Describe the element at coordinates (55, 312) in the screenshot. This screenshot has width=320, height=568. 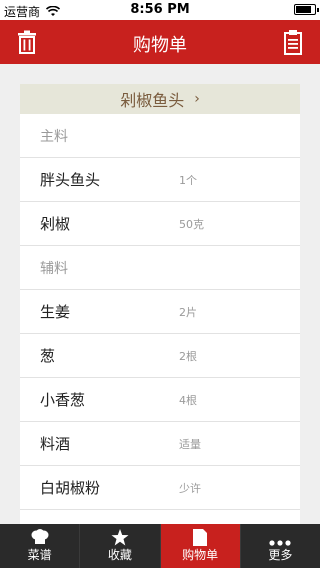
I see `ingredient-name: 生姜` at that location.